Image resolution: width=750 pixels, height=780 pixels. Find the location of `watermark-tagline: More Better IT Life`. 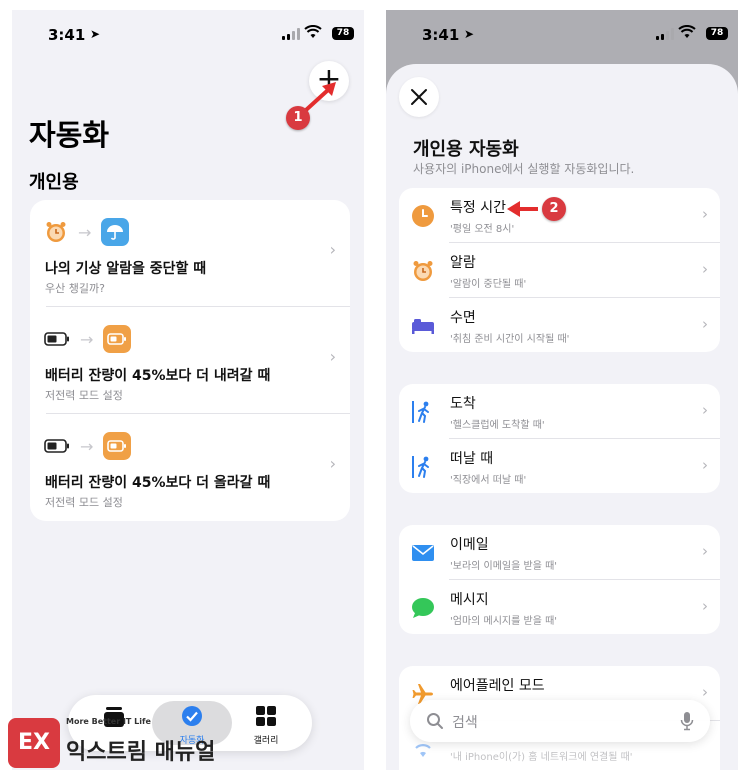

watermark-tagline: More Better IT Life is located at coordinates (108, 721).